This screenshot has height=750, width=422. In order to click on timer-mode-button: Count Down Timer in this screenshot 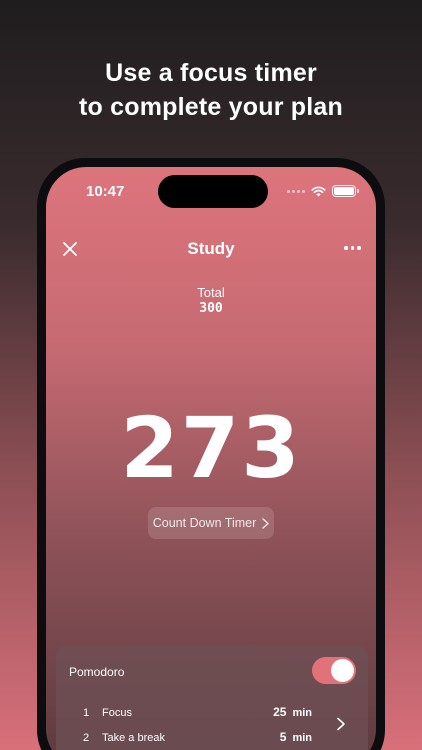, I will do `click(211, 523)`.